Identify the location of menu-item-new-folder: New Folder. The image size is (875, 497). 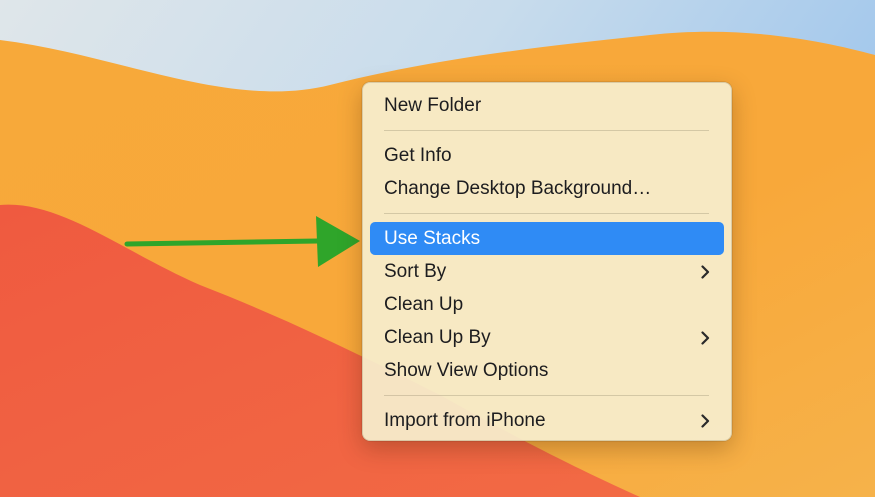
(547, 105).